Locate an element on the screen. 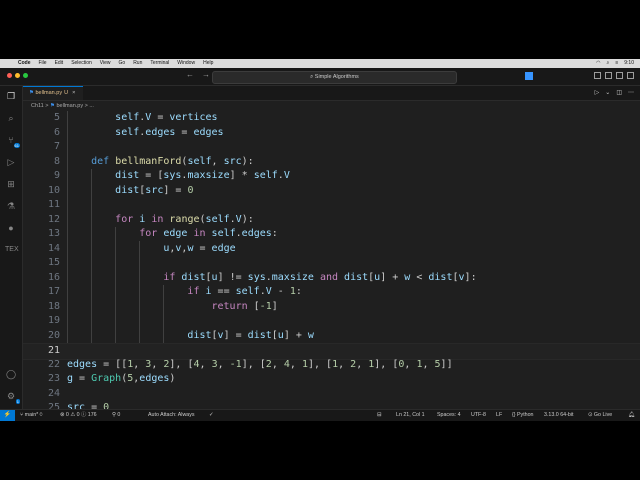 The height and width of the screenshot is (480, 640). line-number: 13 is located at coordinates (41, 234).